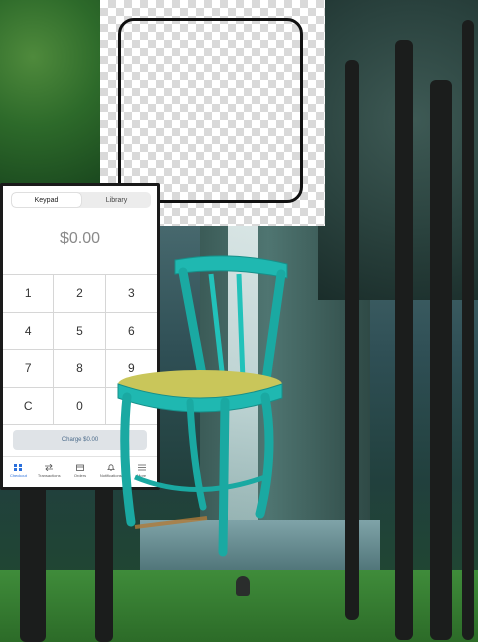  Describe the element at coordinates (80, 475) in the screenshot. I see `nav-orders-label: Orders` at that location.